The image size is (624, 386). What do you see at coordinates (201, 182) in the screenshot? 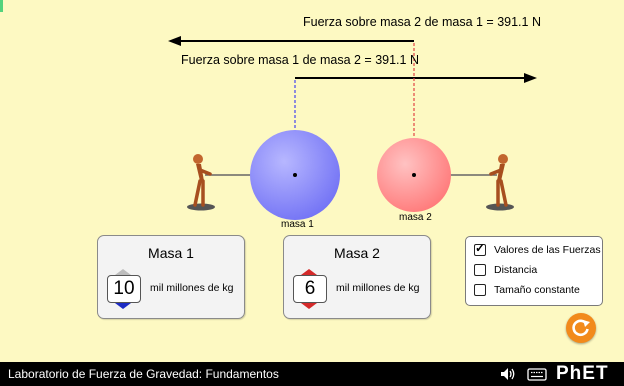
I see `left-puller-figure` at bounding box center [201, 182].